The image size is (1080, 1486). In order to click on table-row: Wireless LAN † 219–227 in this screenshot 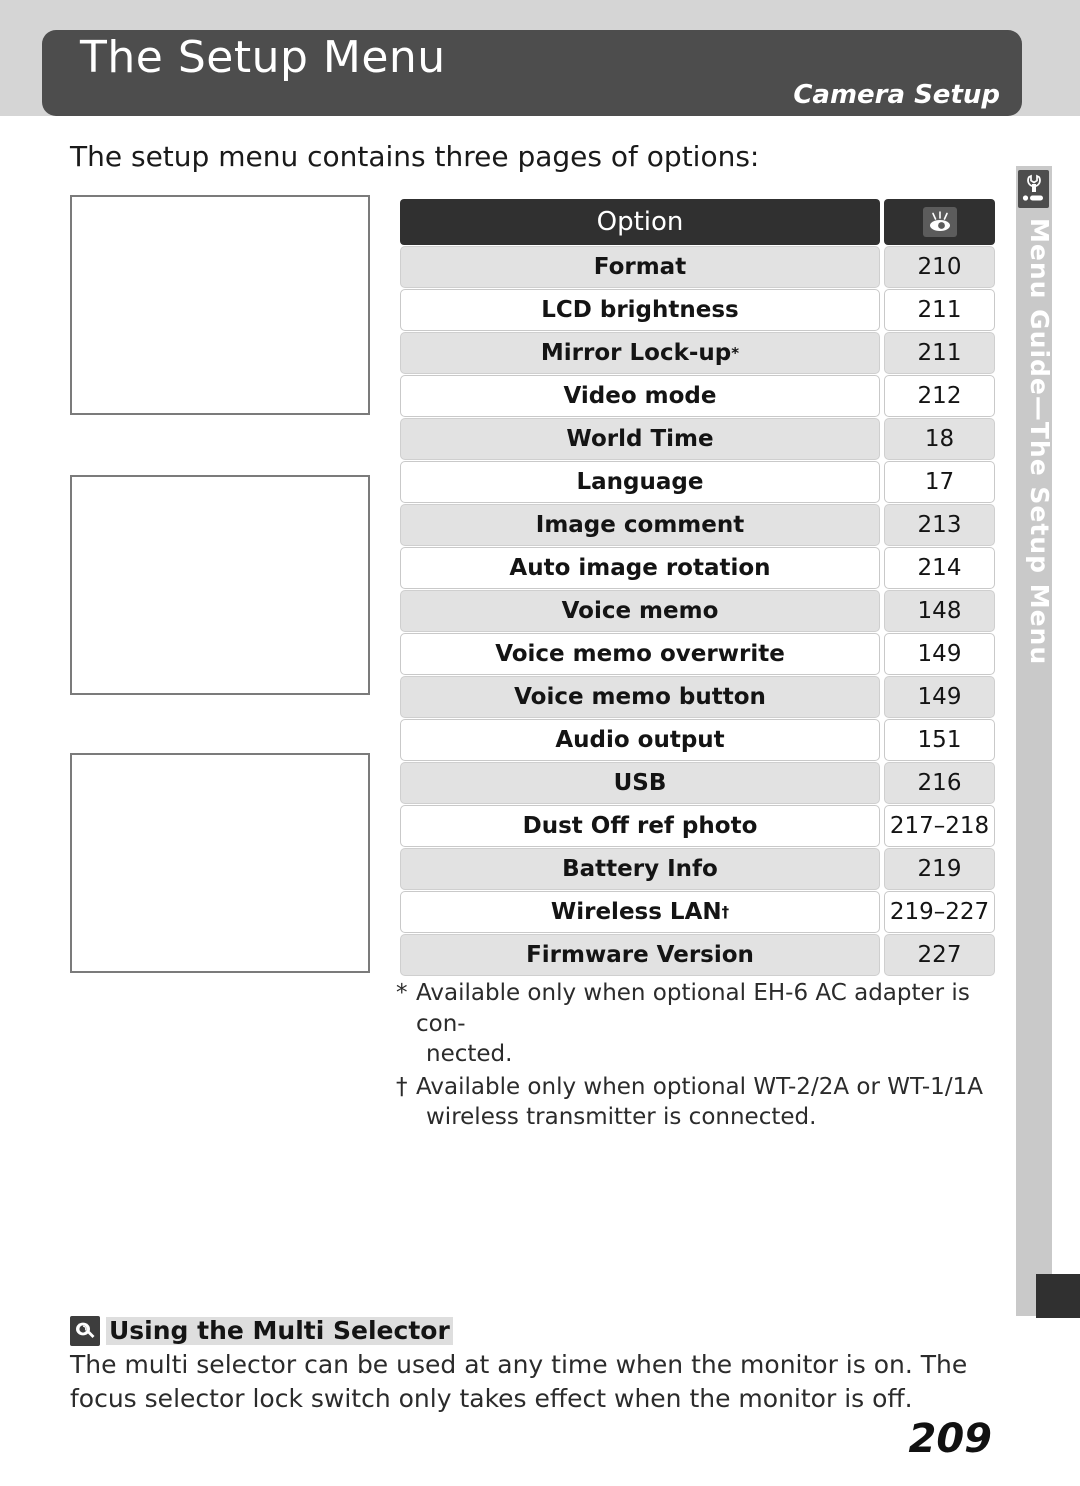, I will do `click(697, 912)`.